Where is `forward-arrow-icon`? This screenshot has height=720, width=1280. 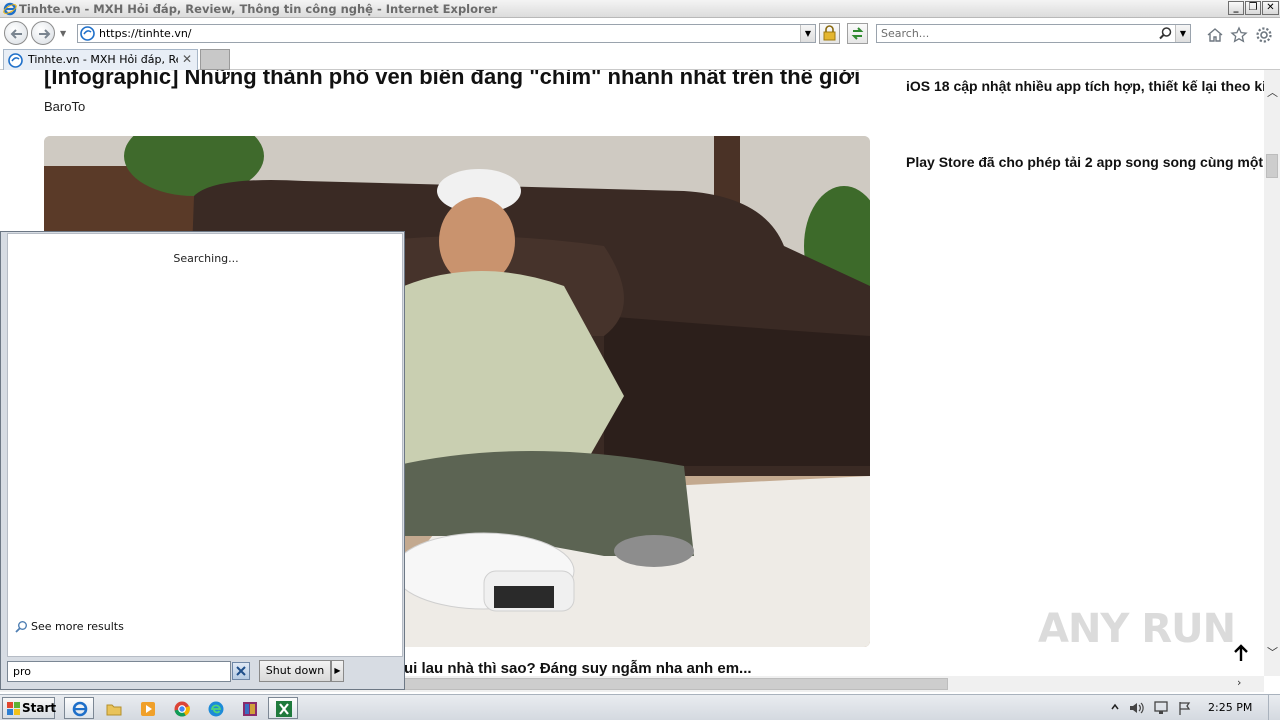
forward-arrow-icon is located at coordinates (45, 34).